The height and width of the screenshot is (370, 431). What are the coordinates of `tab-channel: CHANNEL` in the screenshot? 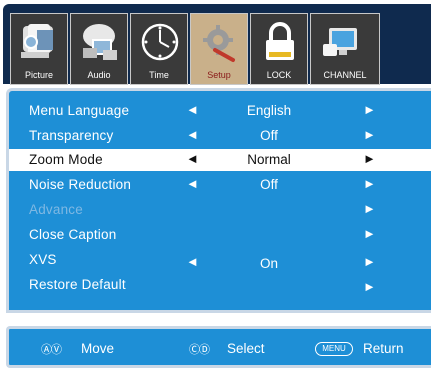 It's located at (345, 49).